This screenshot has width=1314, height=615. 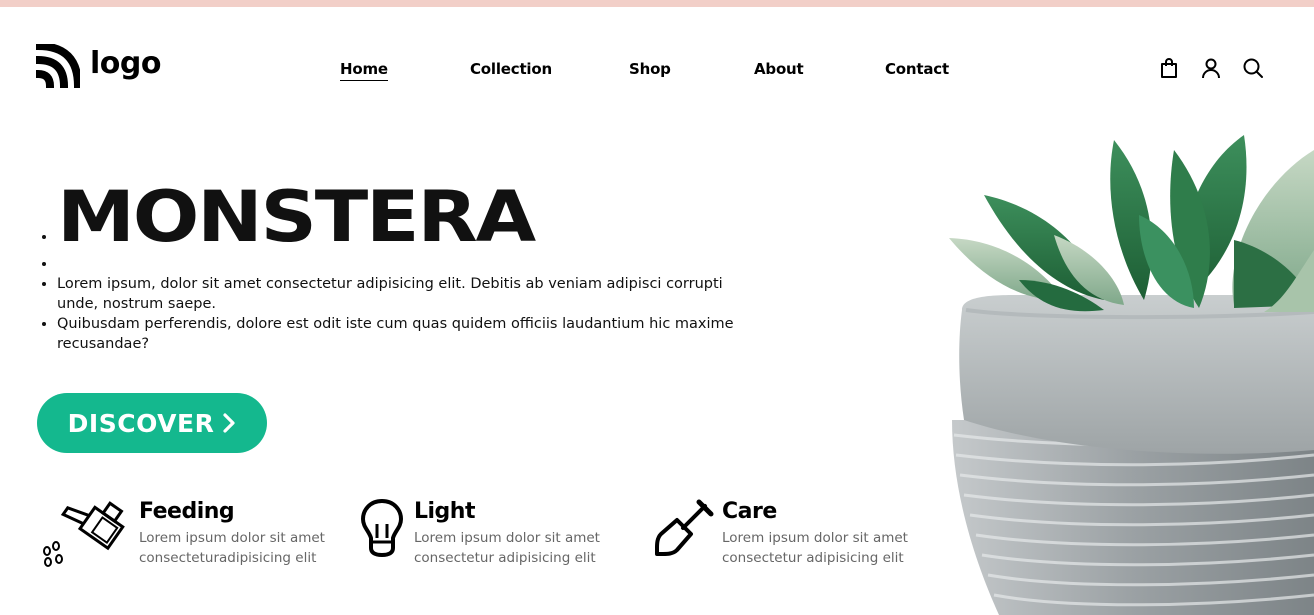 I want to click on search-icon, so click(x=1253, y=68).